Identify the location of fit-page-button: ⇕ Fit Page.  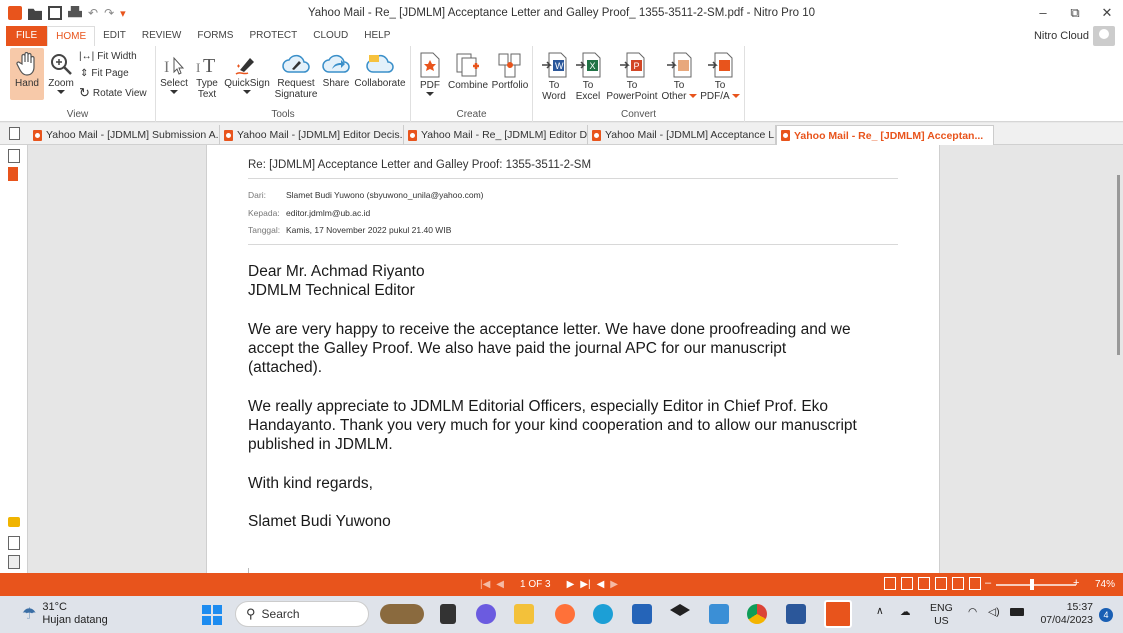
(104, 73).